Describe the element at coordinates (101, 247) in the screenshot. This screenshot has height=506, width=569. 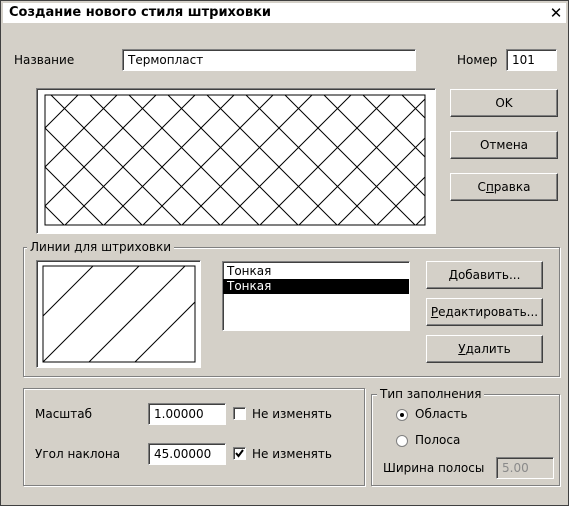
I see `lines-group-title: Линии для штриховки` at that location.